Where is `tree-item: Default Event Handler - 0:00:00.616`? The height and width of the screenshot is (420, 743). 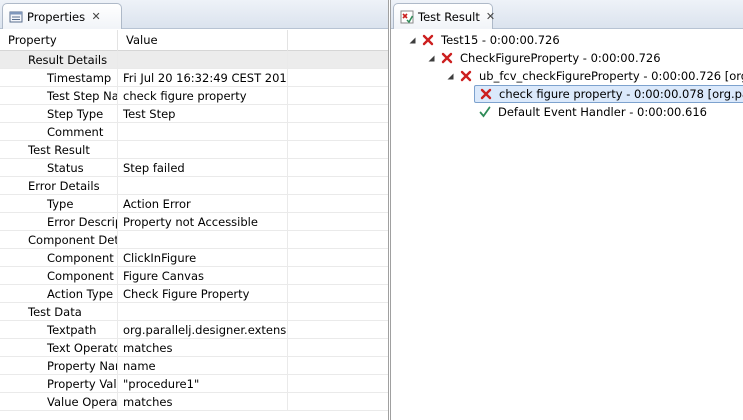 tree-item: Default Event Handler - 0:00:00.616 is located at coordinates (586, 112).